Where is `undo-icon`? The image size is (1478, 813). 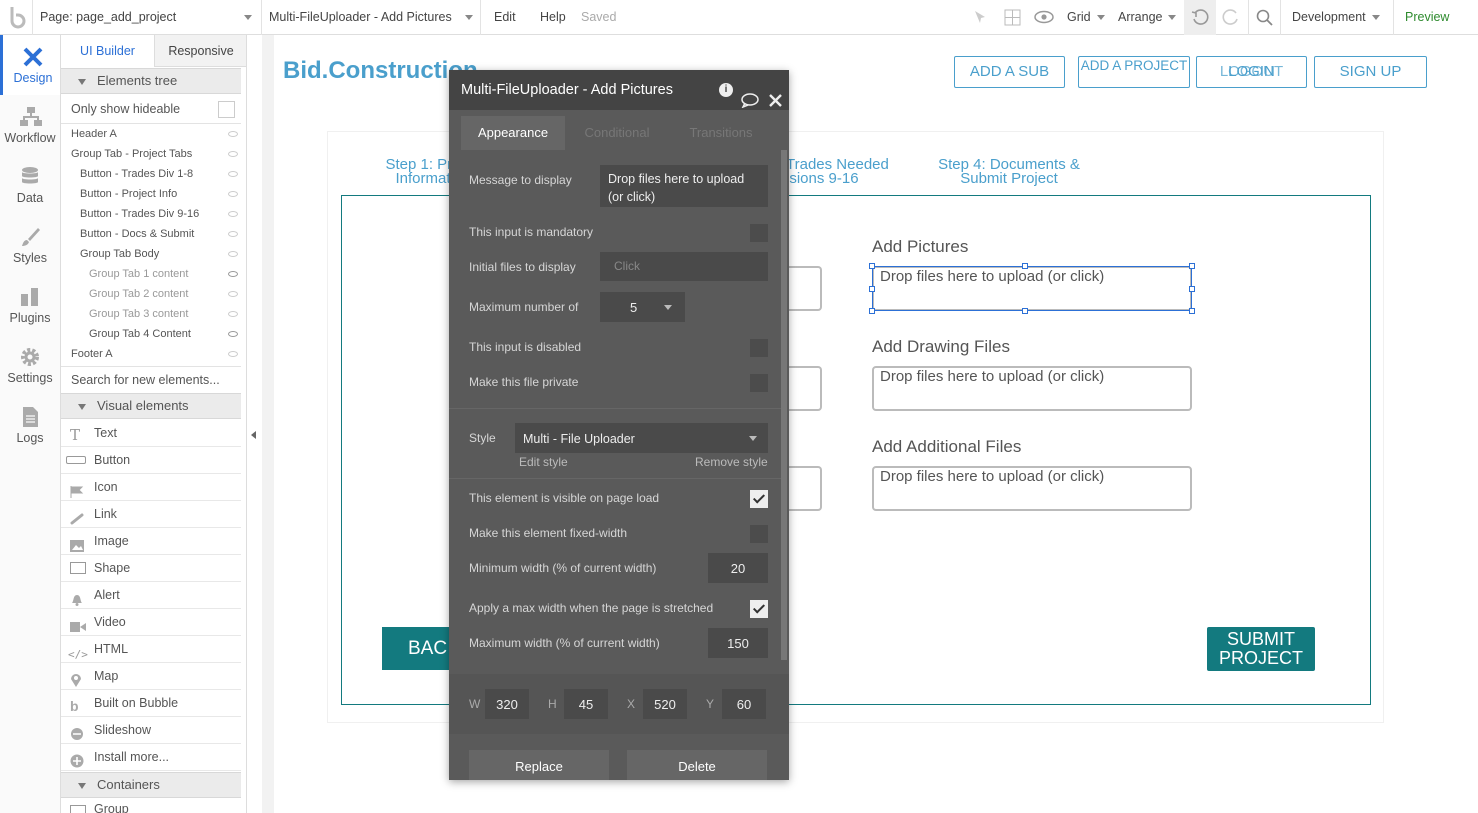
undo-icon is located at coordinates (1200, 17).